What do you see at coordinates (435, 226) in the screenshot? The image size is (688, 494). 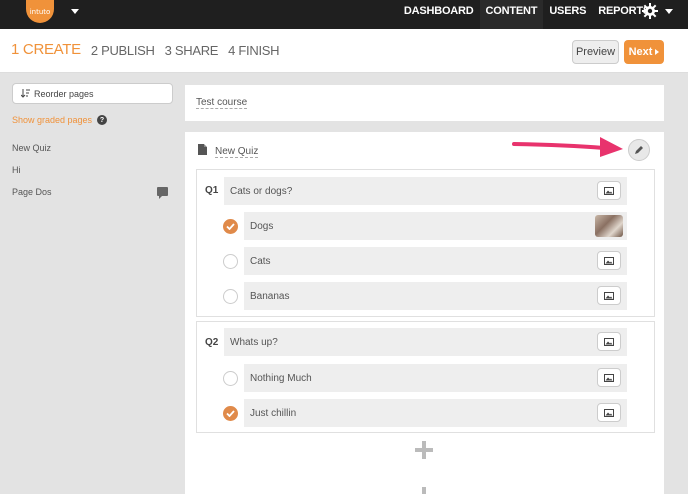 I see `answer-field: Dogs` at bounding box center [435, 226].